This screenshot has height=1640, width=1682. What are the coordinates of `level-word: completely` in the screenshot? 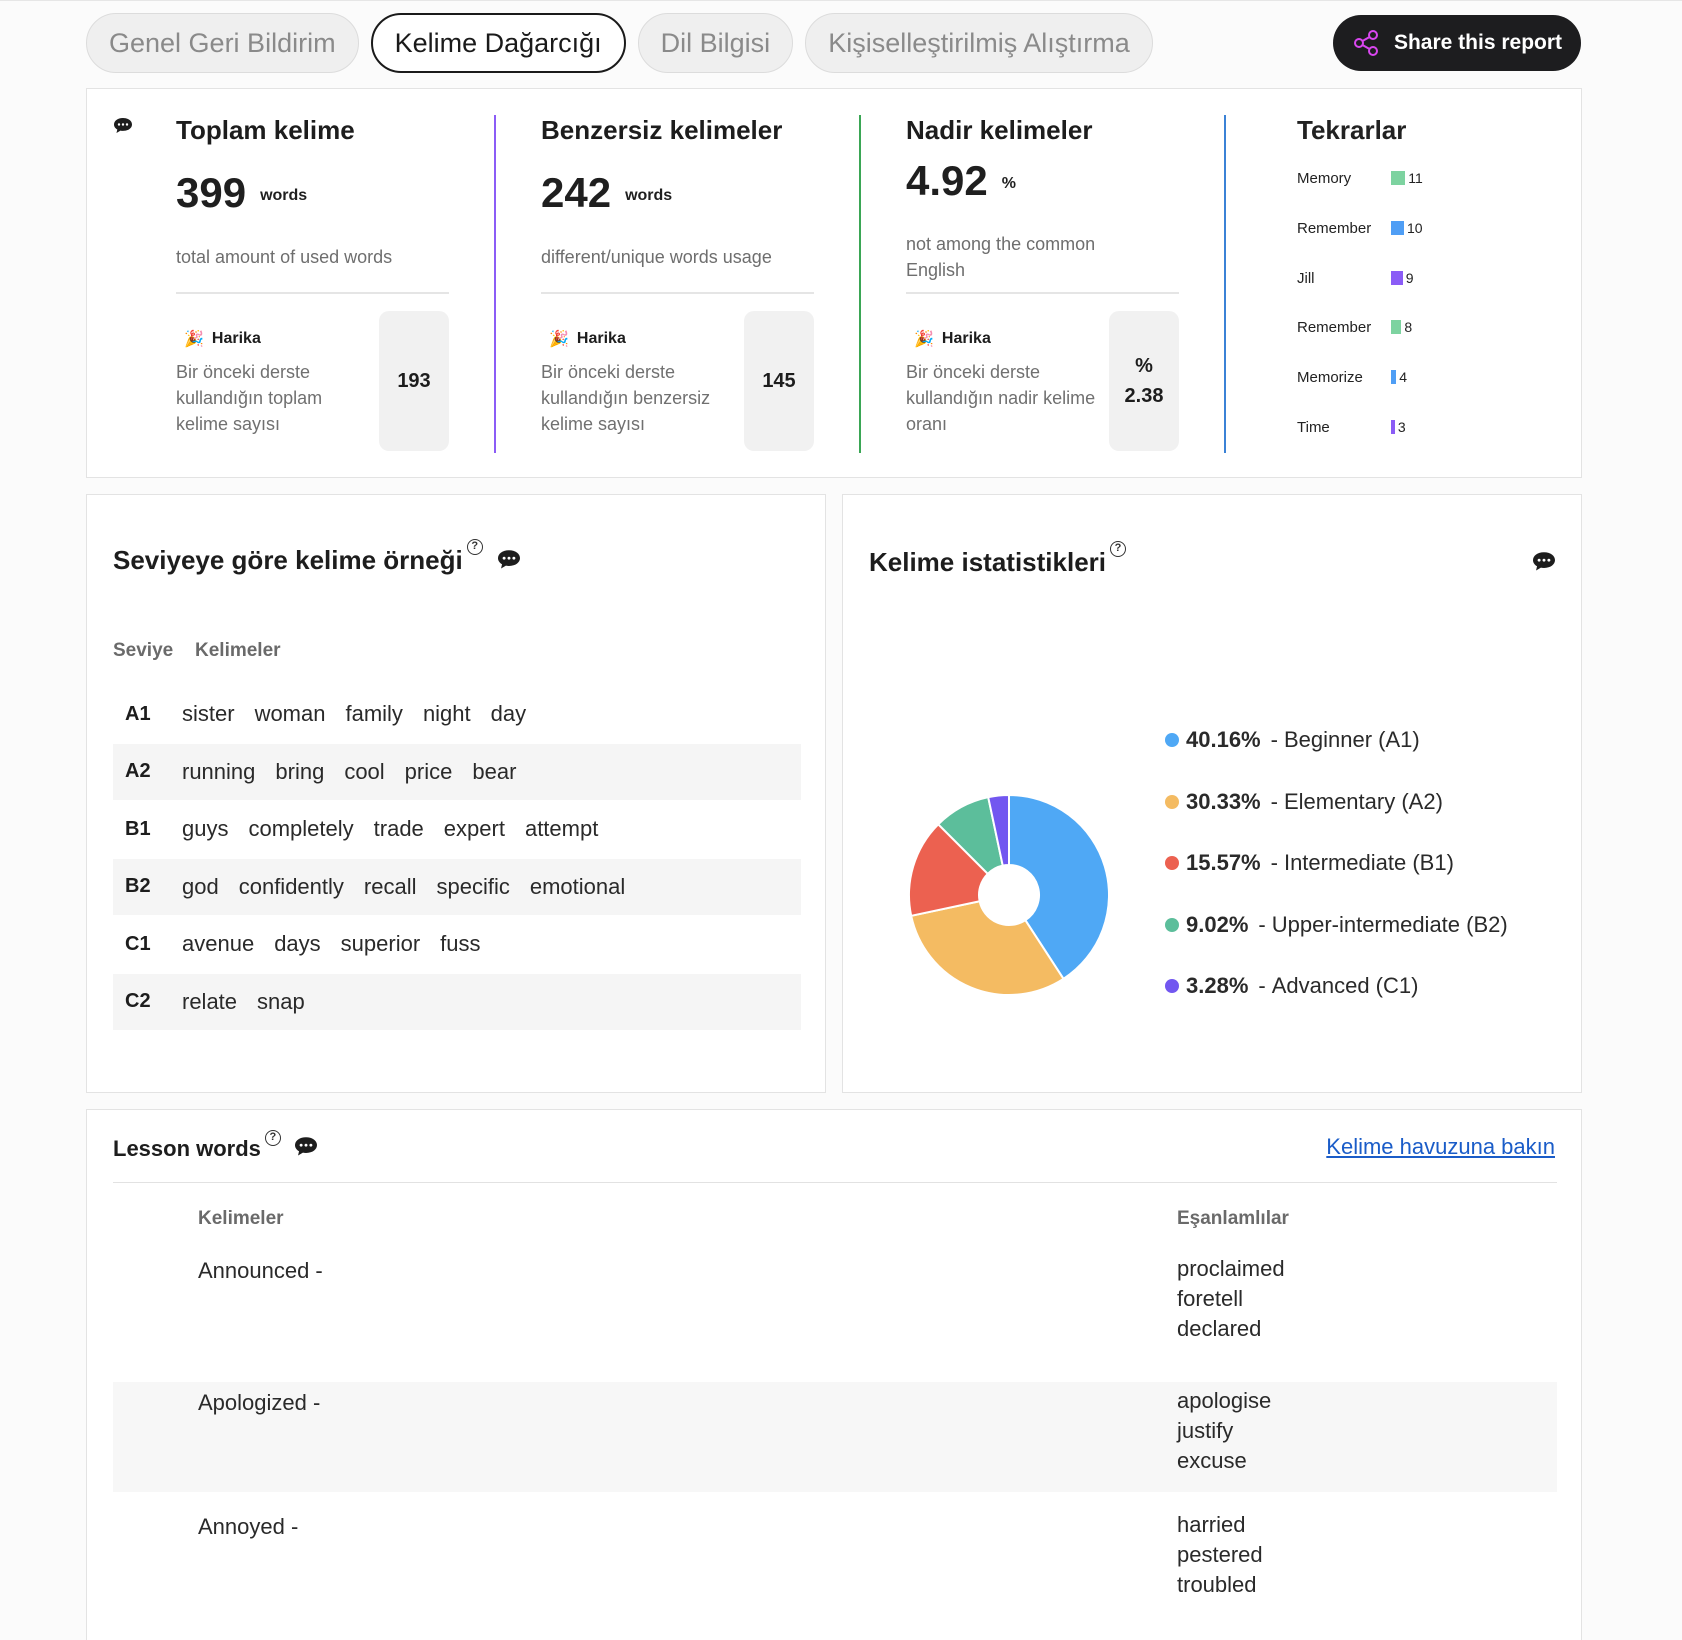 It's located at (301, 828).